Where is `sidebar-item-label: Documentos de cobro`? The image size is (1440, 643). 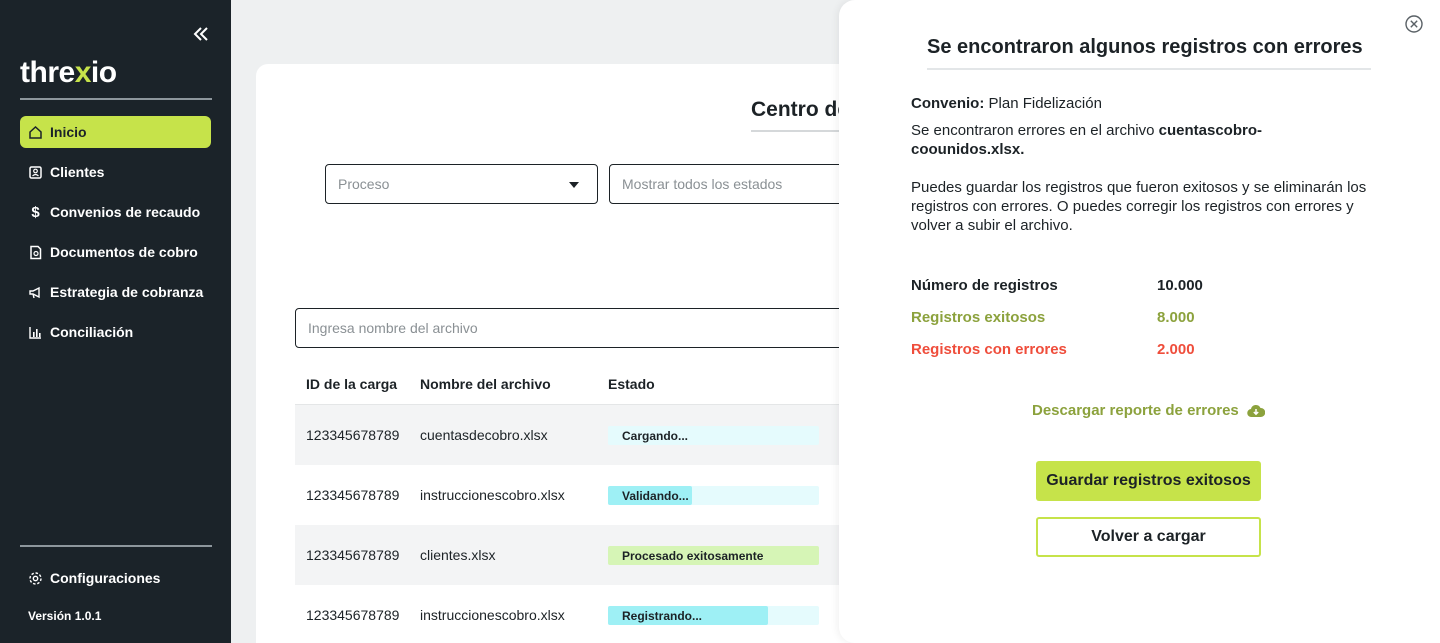 sidebar-item-label: Documentos de cobro is located at coordinates (124, 252).